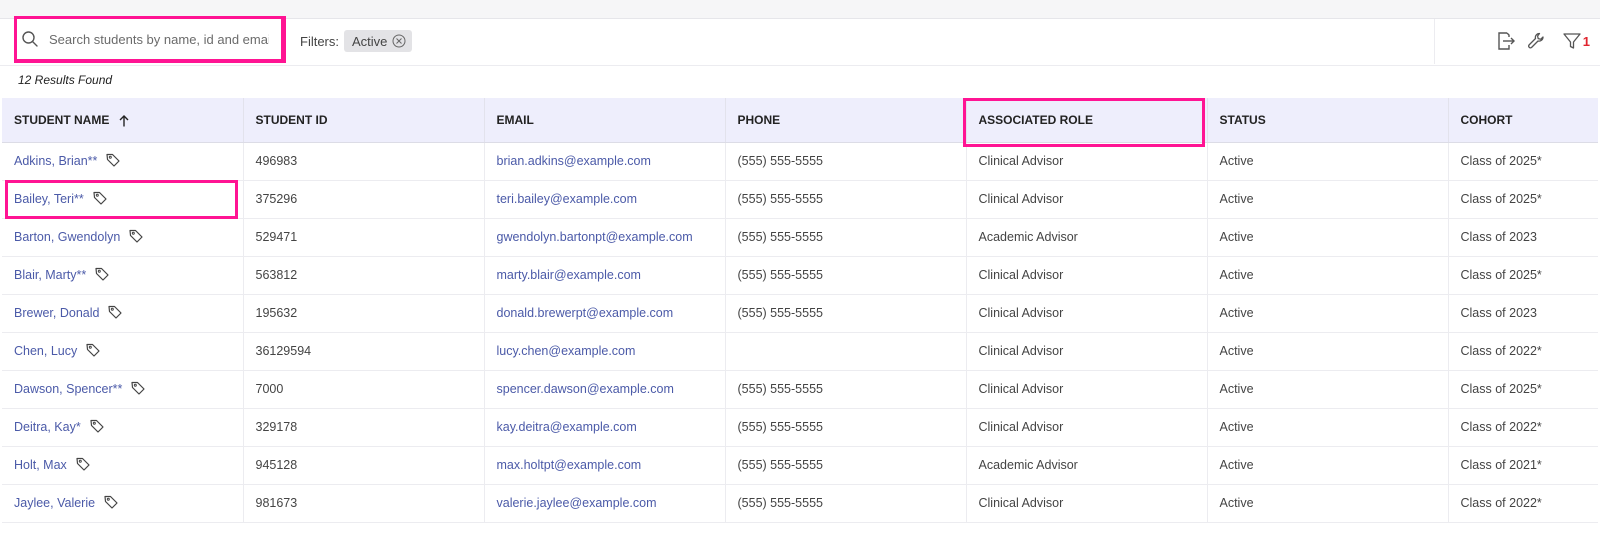  What do you see at coordinates (49, 198) in the screenshot?
I see `student-name-link: Bailey, Teri**` at bounding box center [49, 198].